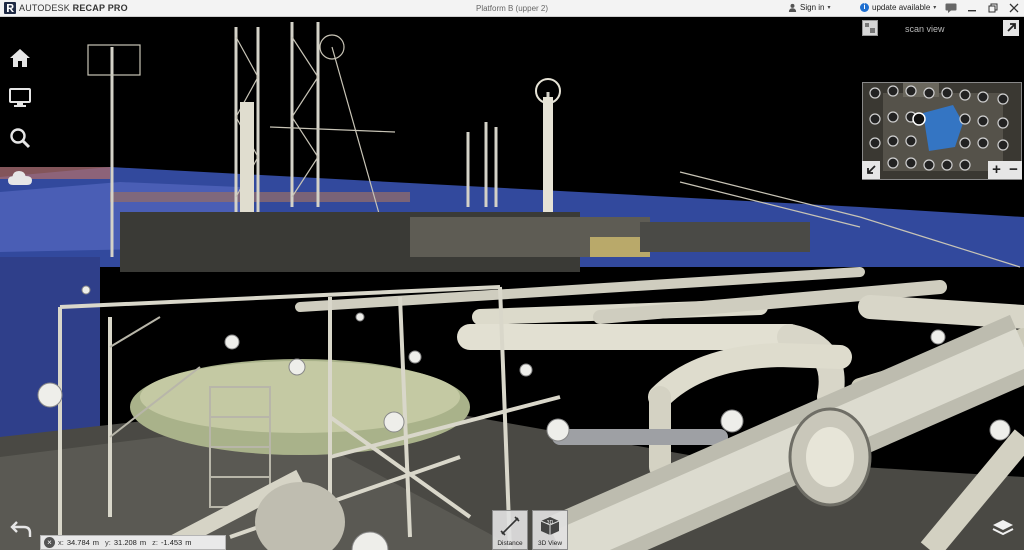 Image resolution: width=1024 pixels, height=550 pixels. I want to click on expand-arrow-icon, so click(1011, 27).